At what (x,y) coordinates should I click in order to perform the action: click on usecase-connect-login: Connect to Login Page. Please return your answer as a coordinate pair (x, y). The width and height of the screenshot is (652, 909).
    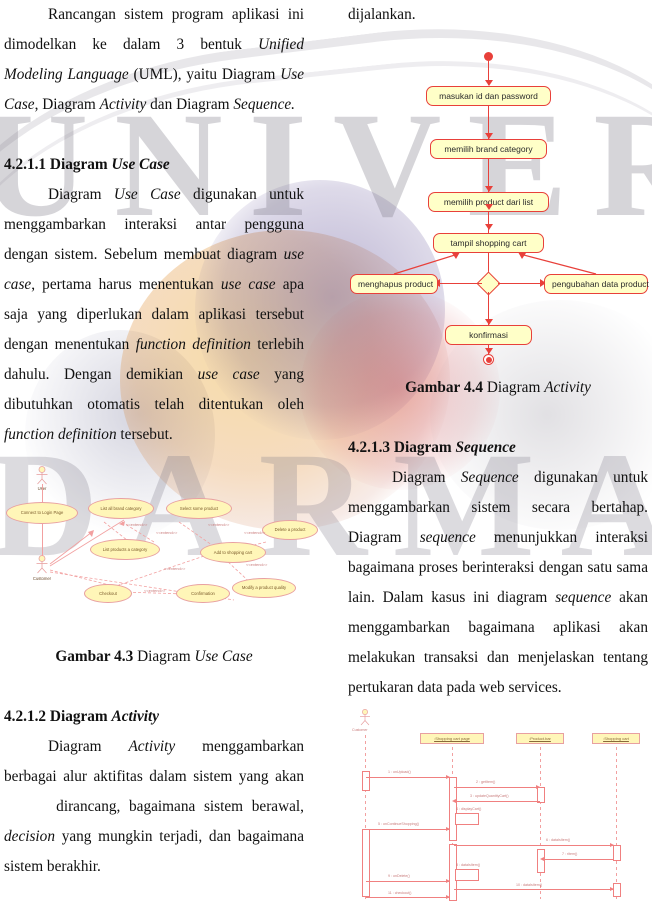
    Looking at the image, I should click on (42, 513).